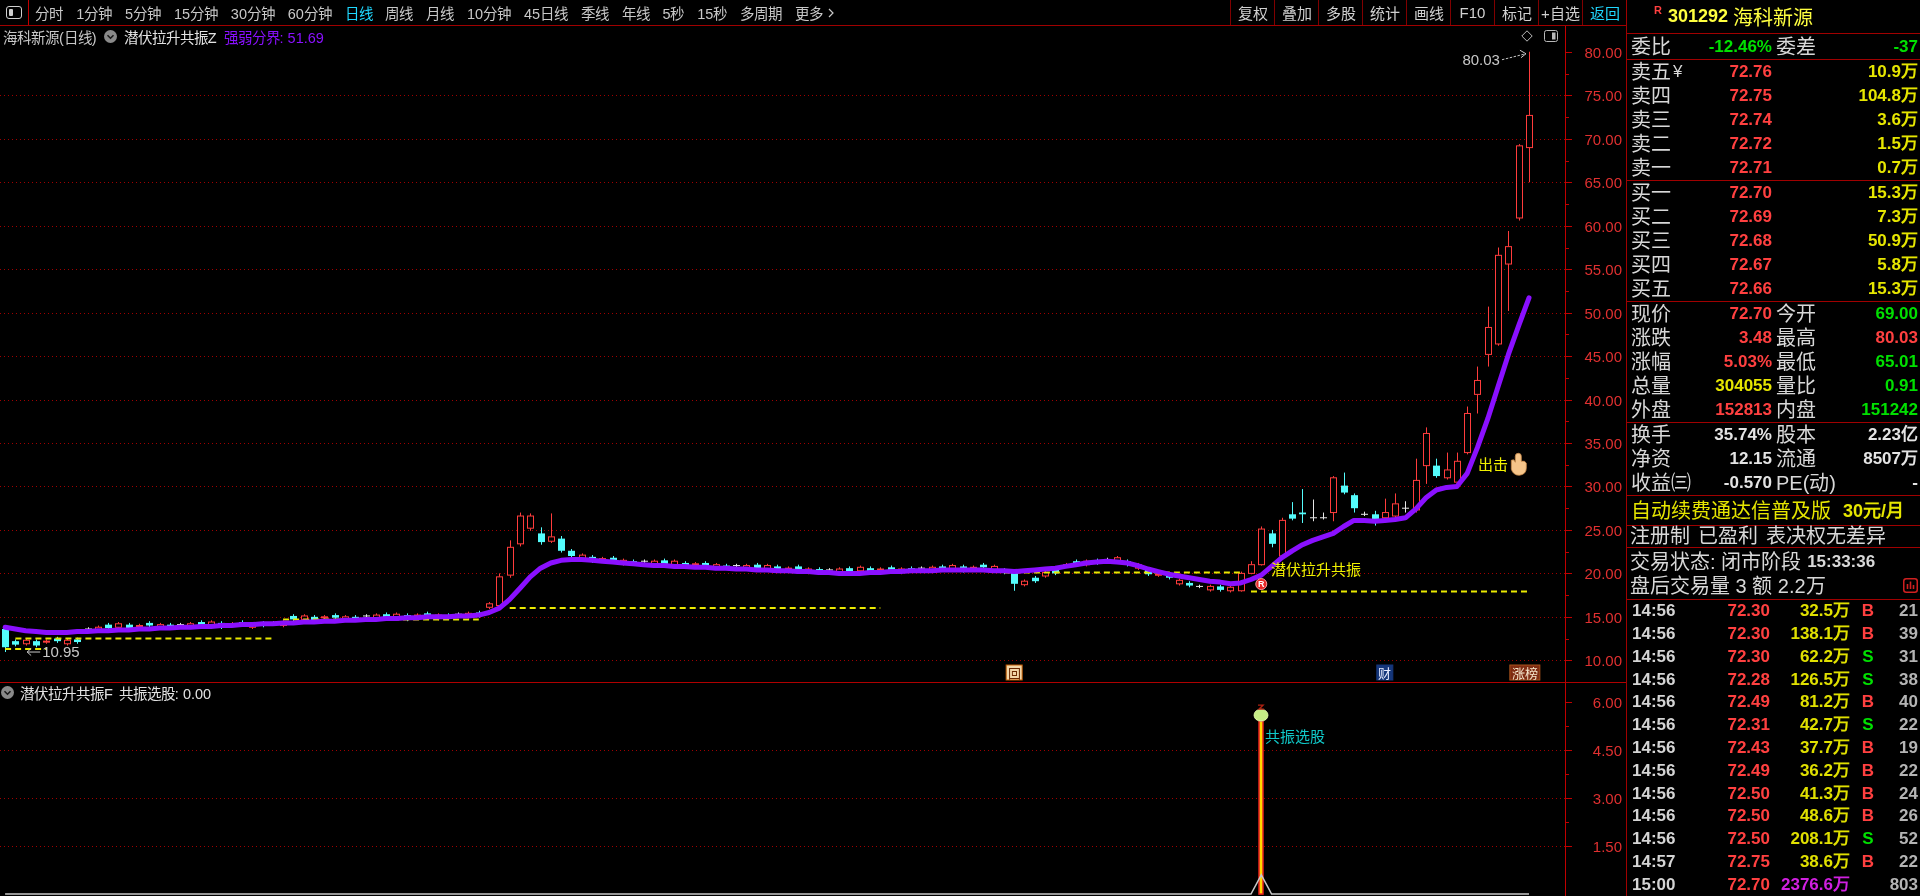 The width and height of the screenshot is (1920, 896). I want to click on ask-label: 卖三, so click(1651, 120).